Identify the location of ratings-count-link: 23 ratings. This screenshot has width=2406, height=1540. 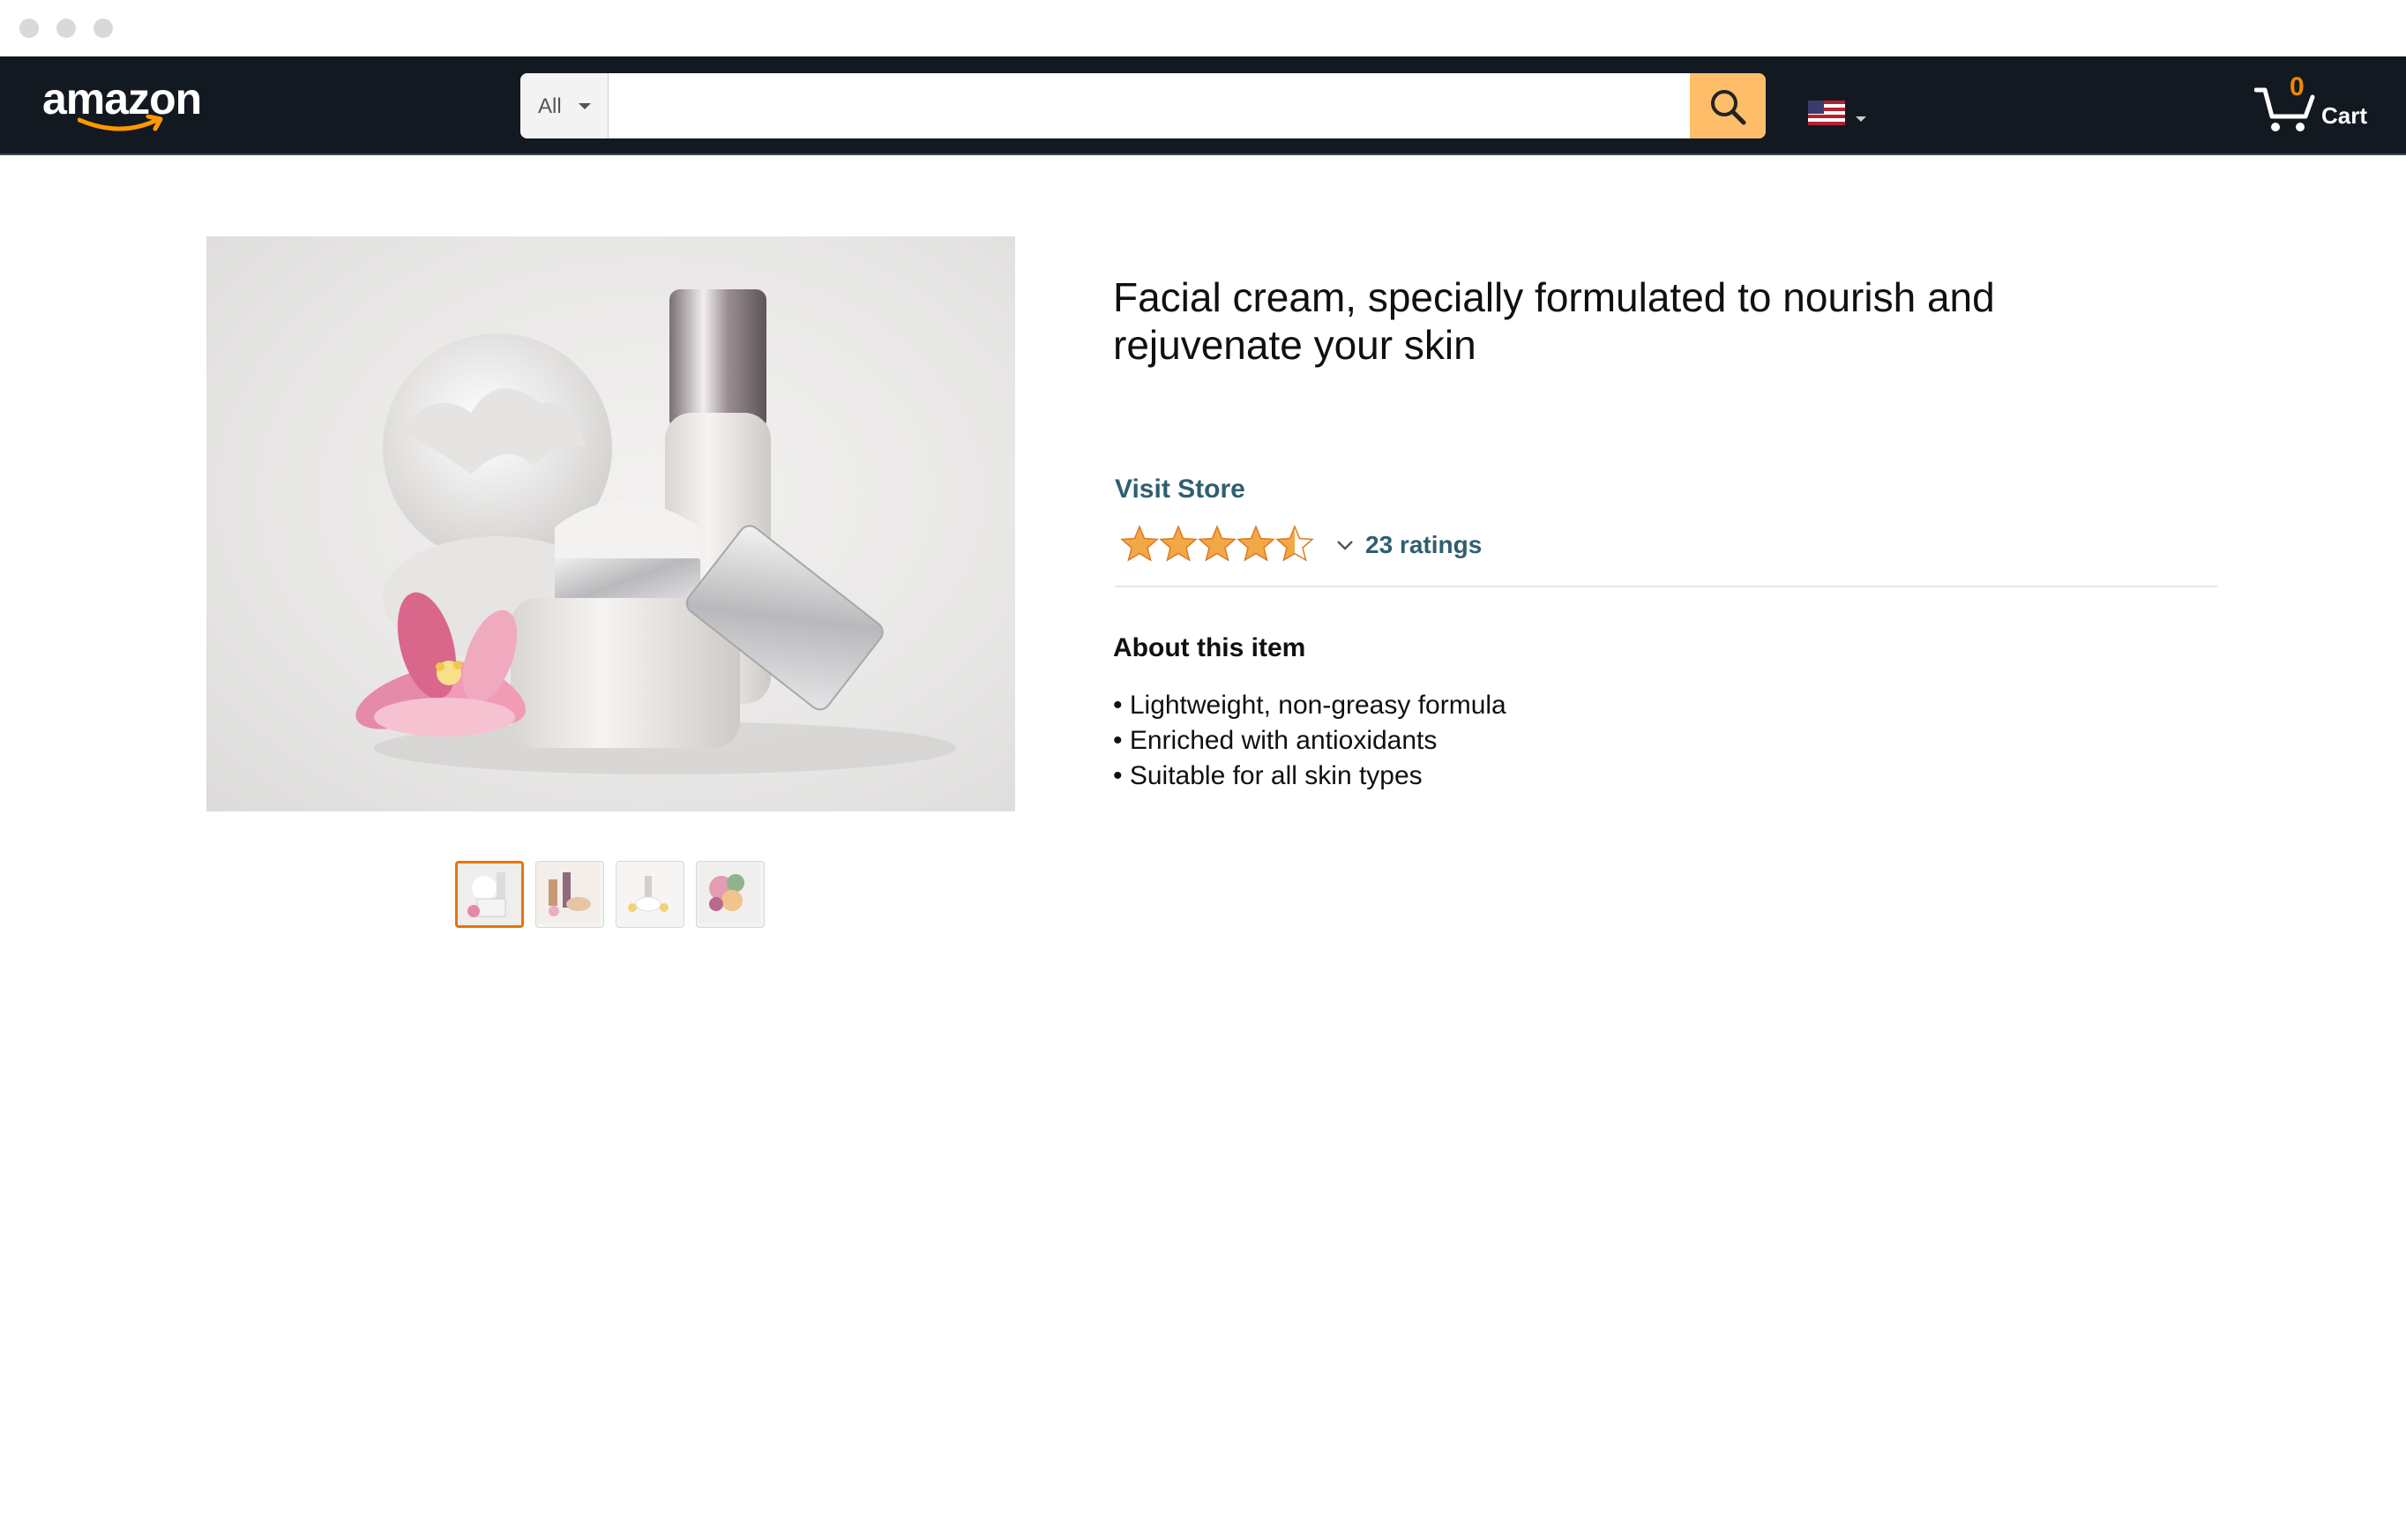
(1423, 545).